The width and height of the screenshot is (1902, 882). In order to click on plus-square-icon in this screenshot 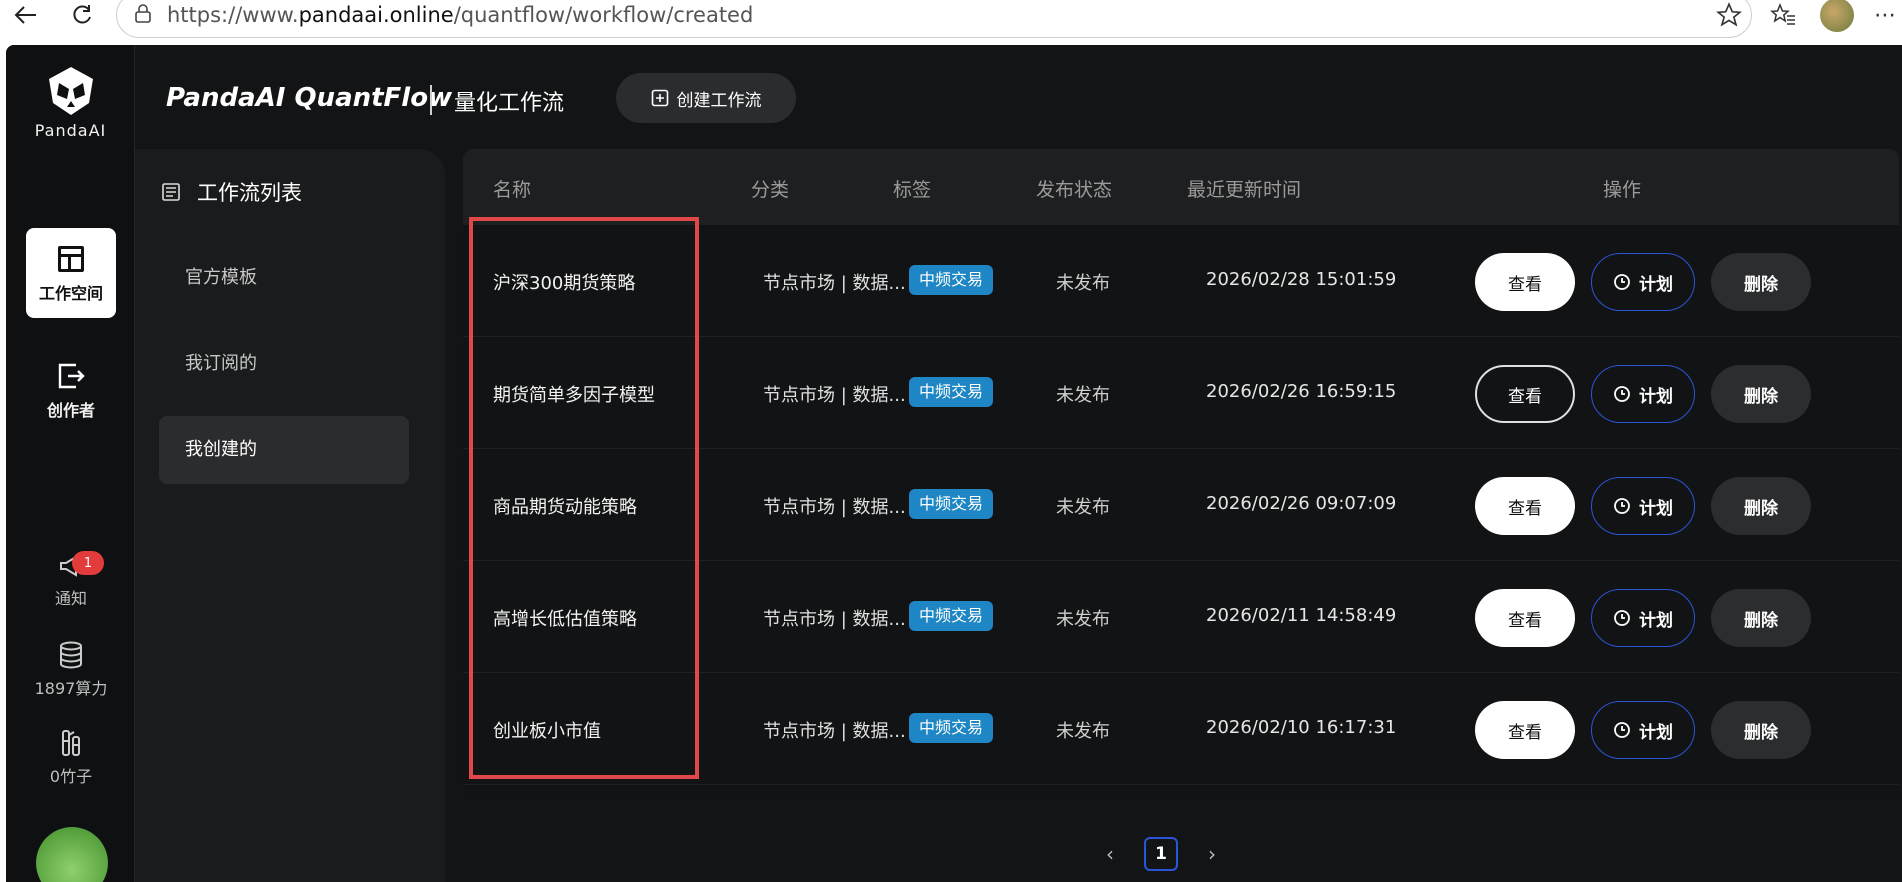, I will do `click(659, 98)`.